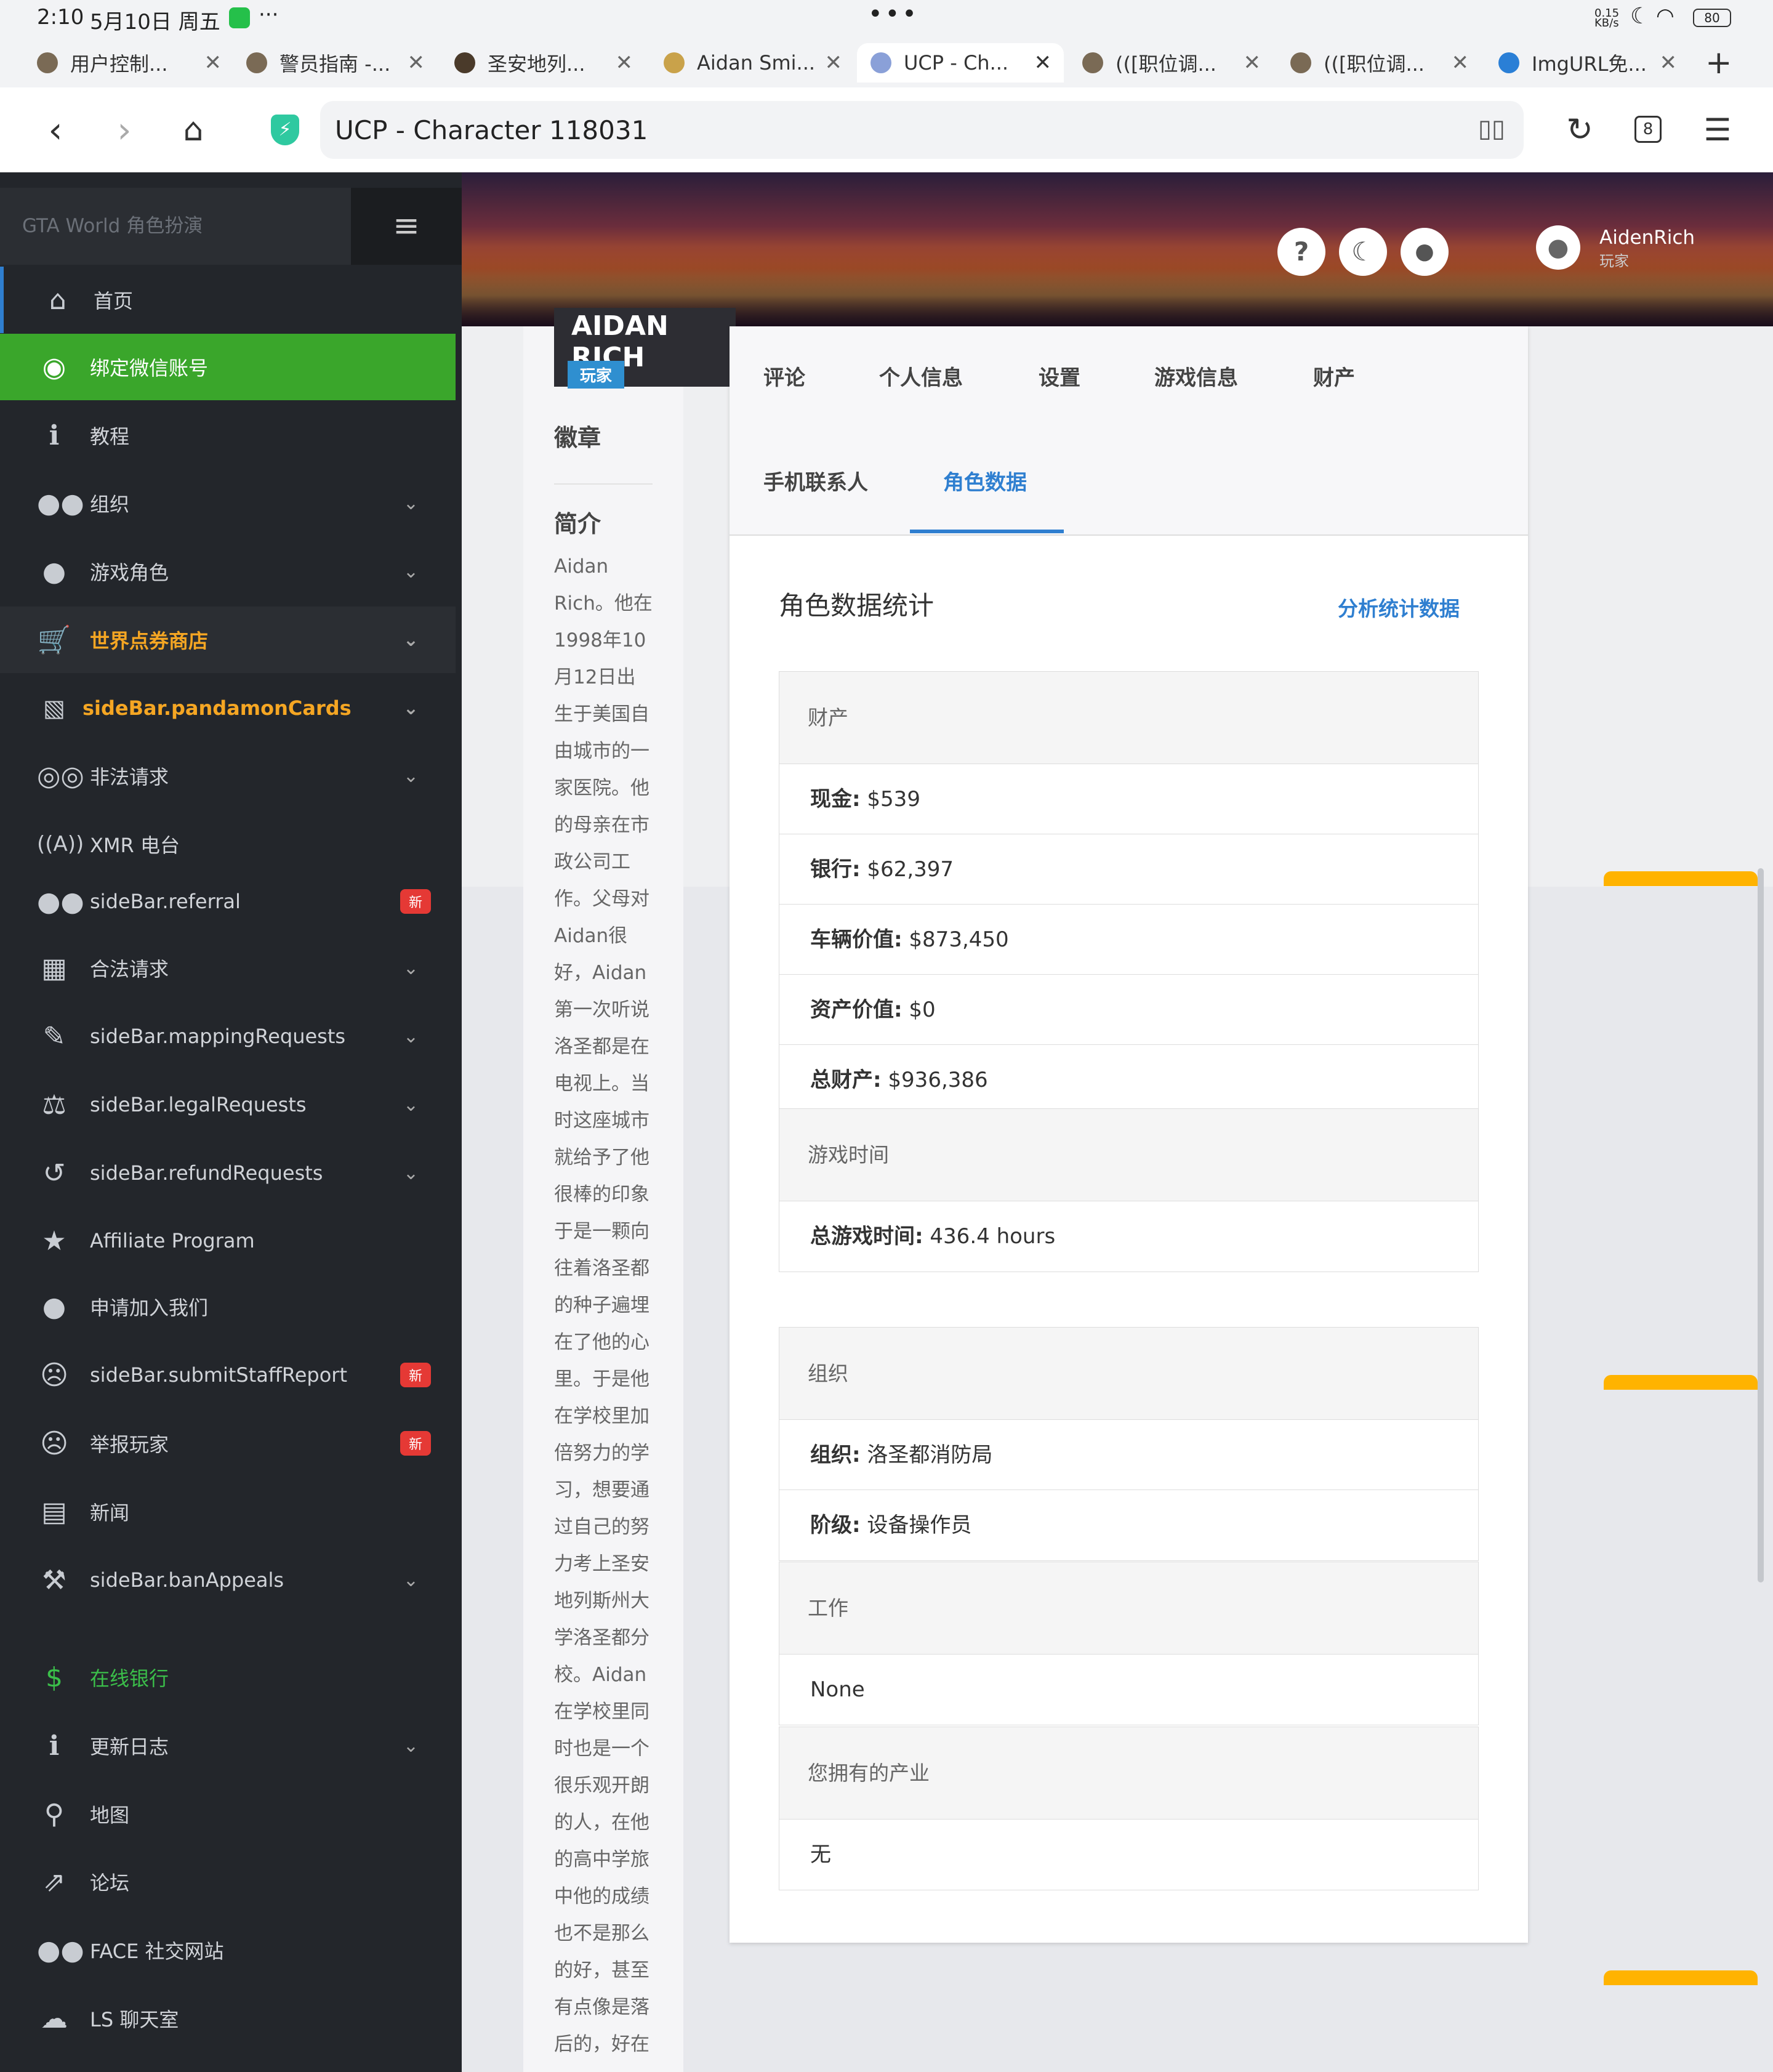 This screenshot has height=2072, width=1773. I want to click on bank-row: 银行: $62,397, so click(1128, 870).